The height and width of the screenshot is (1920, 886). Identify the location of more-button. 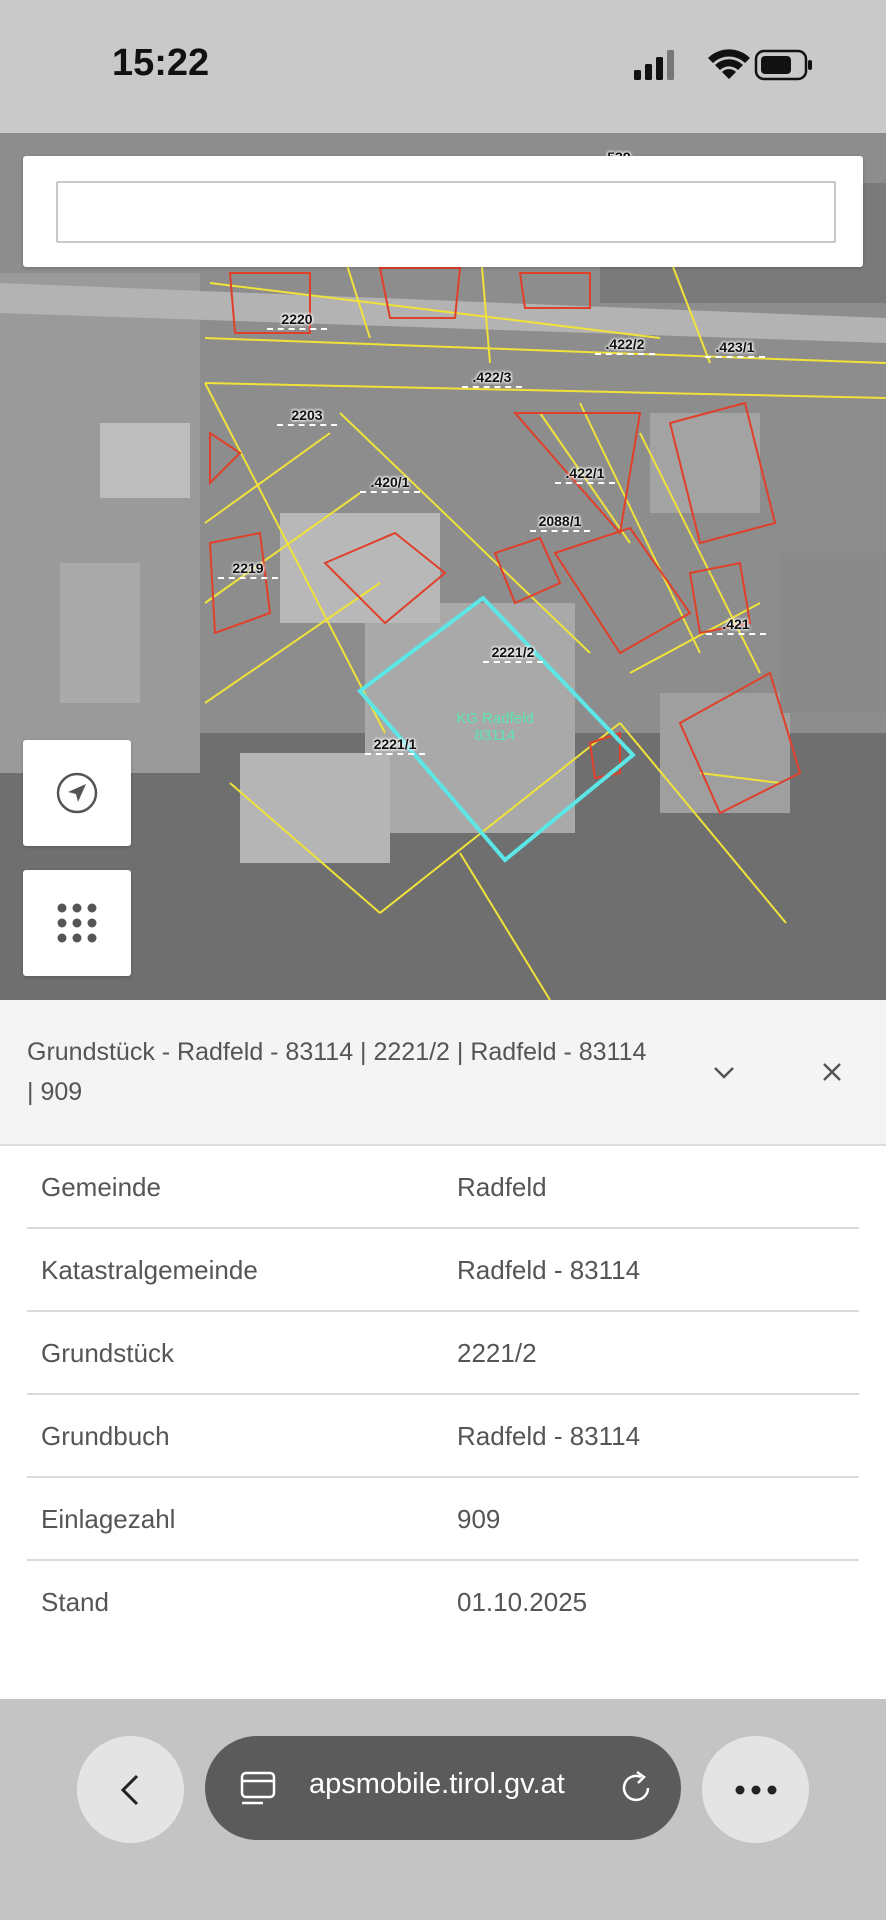
(755, 1789).